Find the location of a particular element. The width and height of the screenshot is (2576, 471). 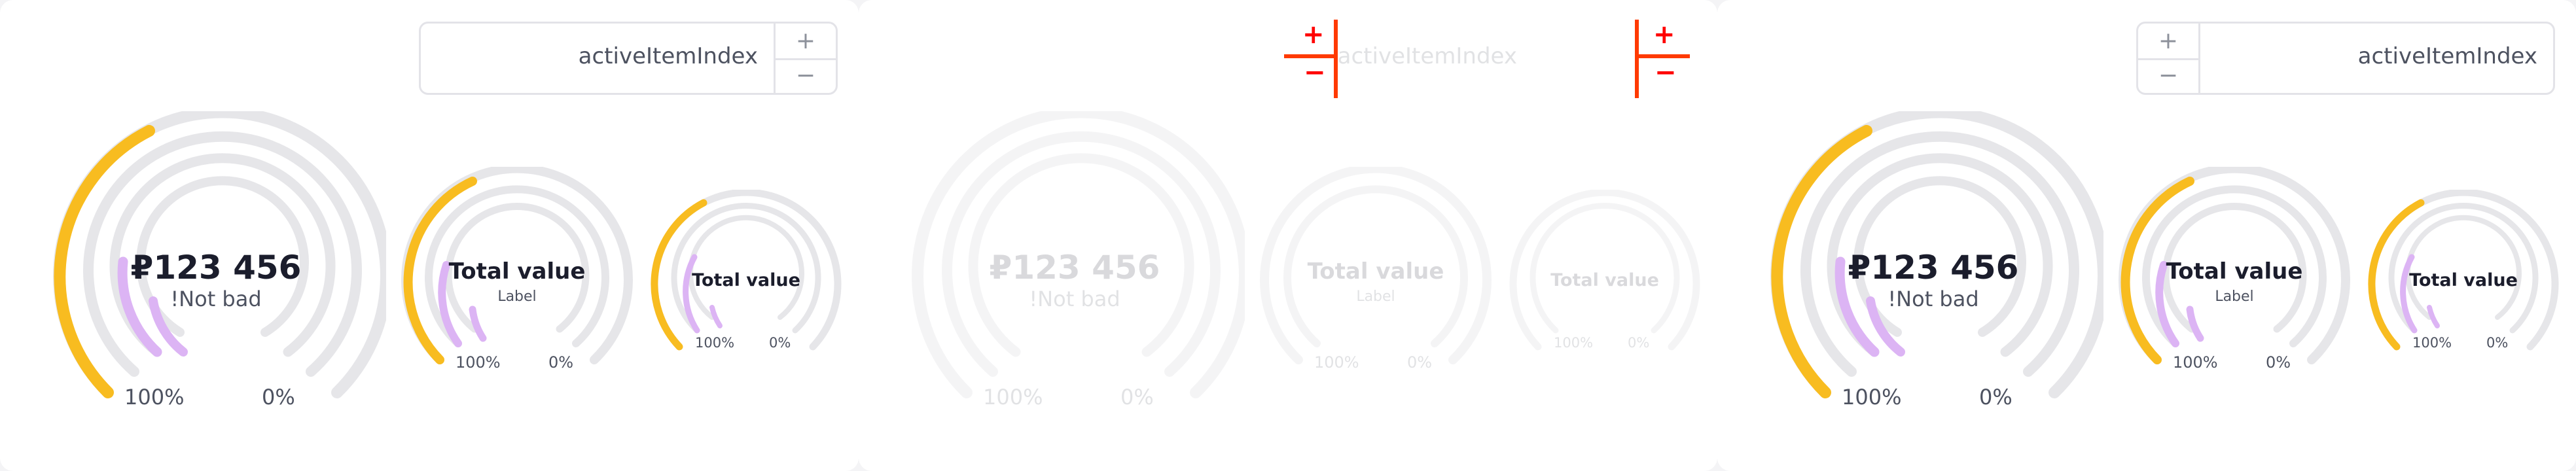

faded-gauge-large: ₽123 456 !Not bad 100% 0% is located at coordinates (1077, 262).